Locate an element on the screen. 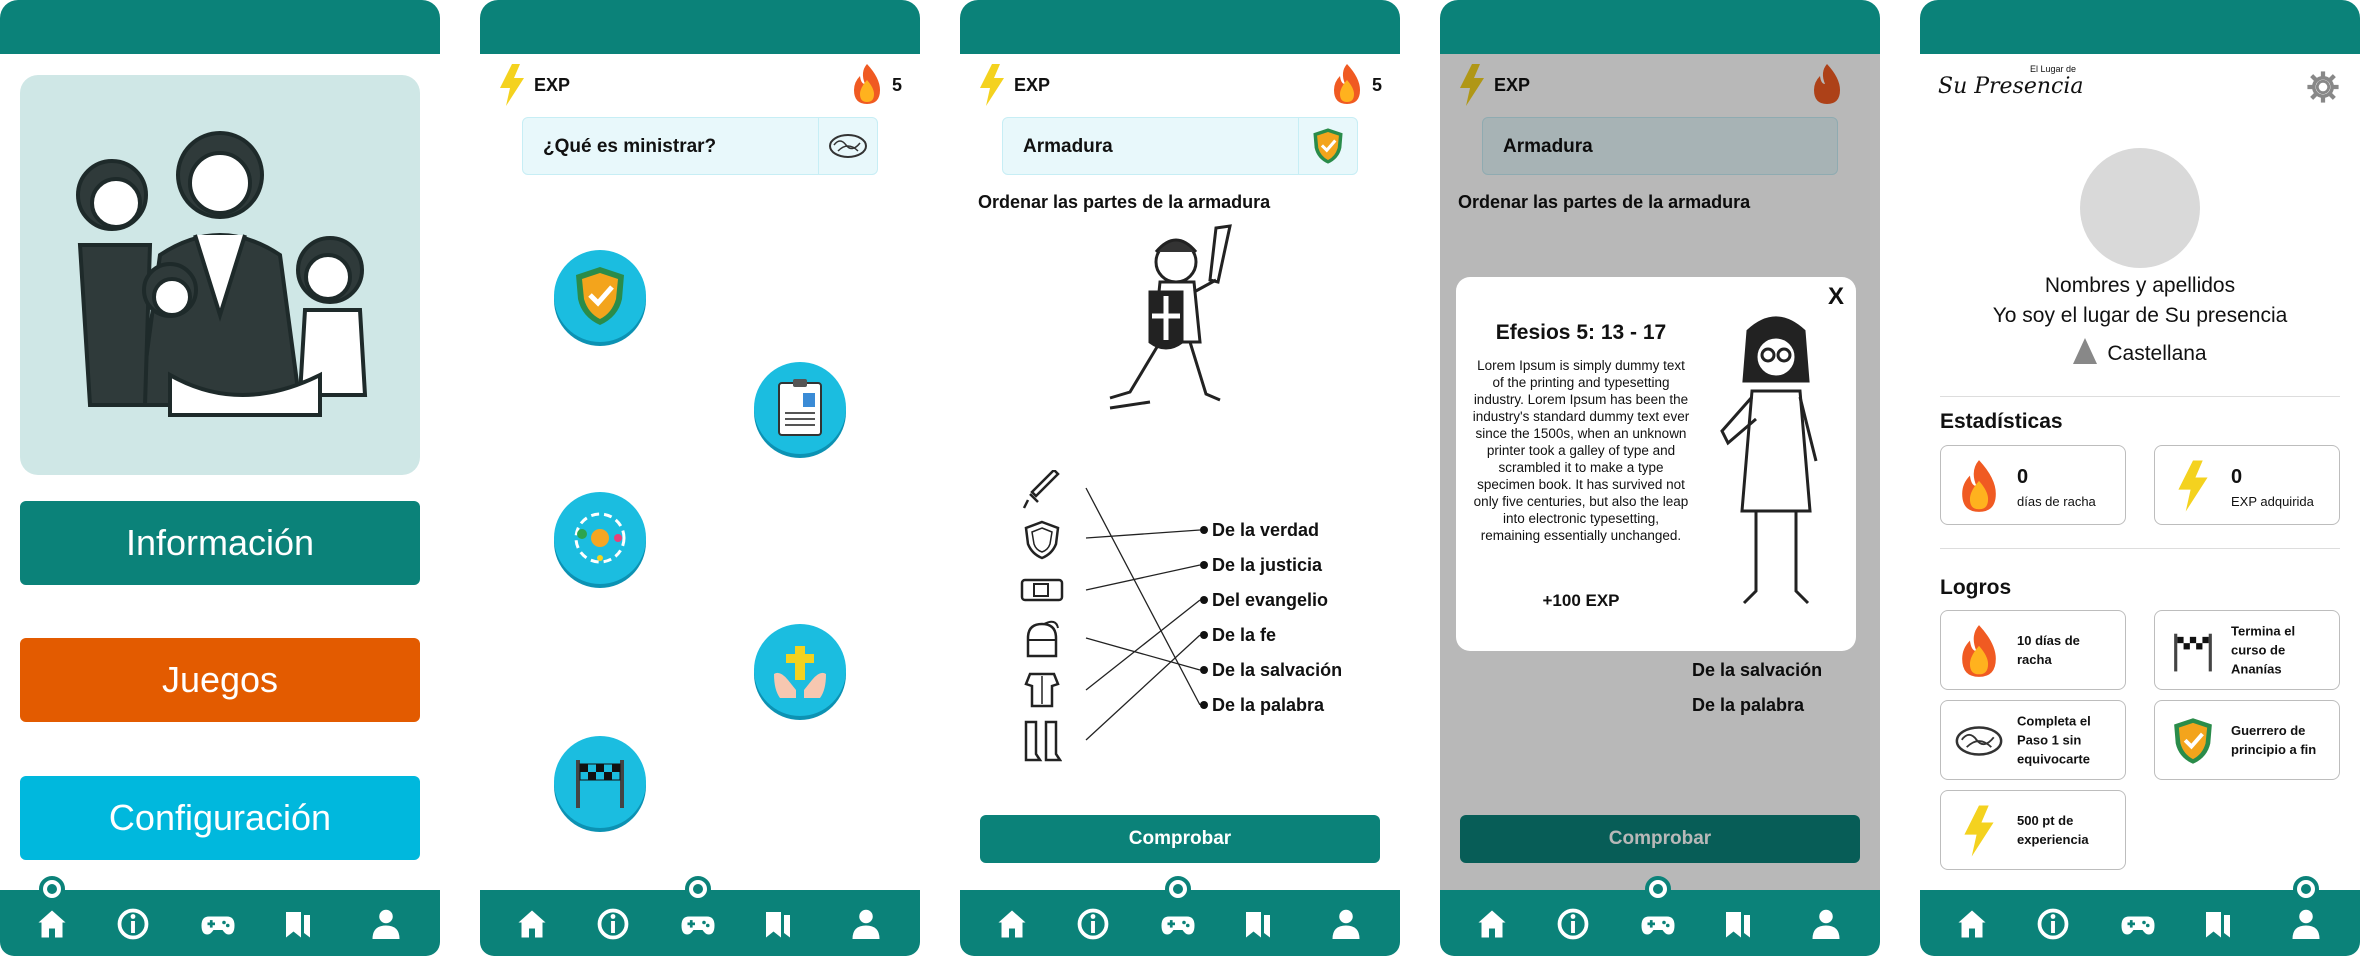  church-row: Castellana is located at coordinates (2140, 352).